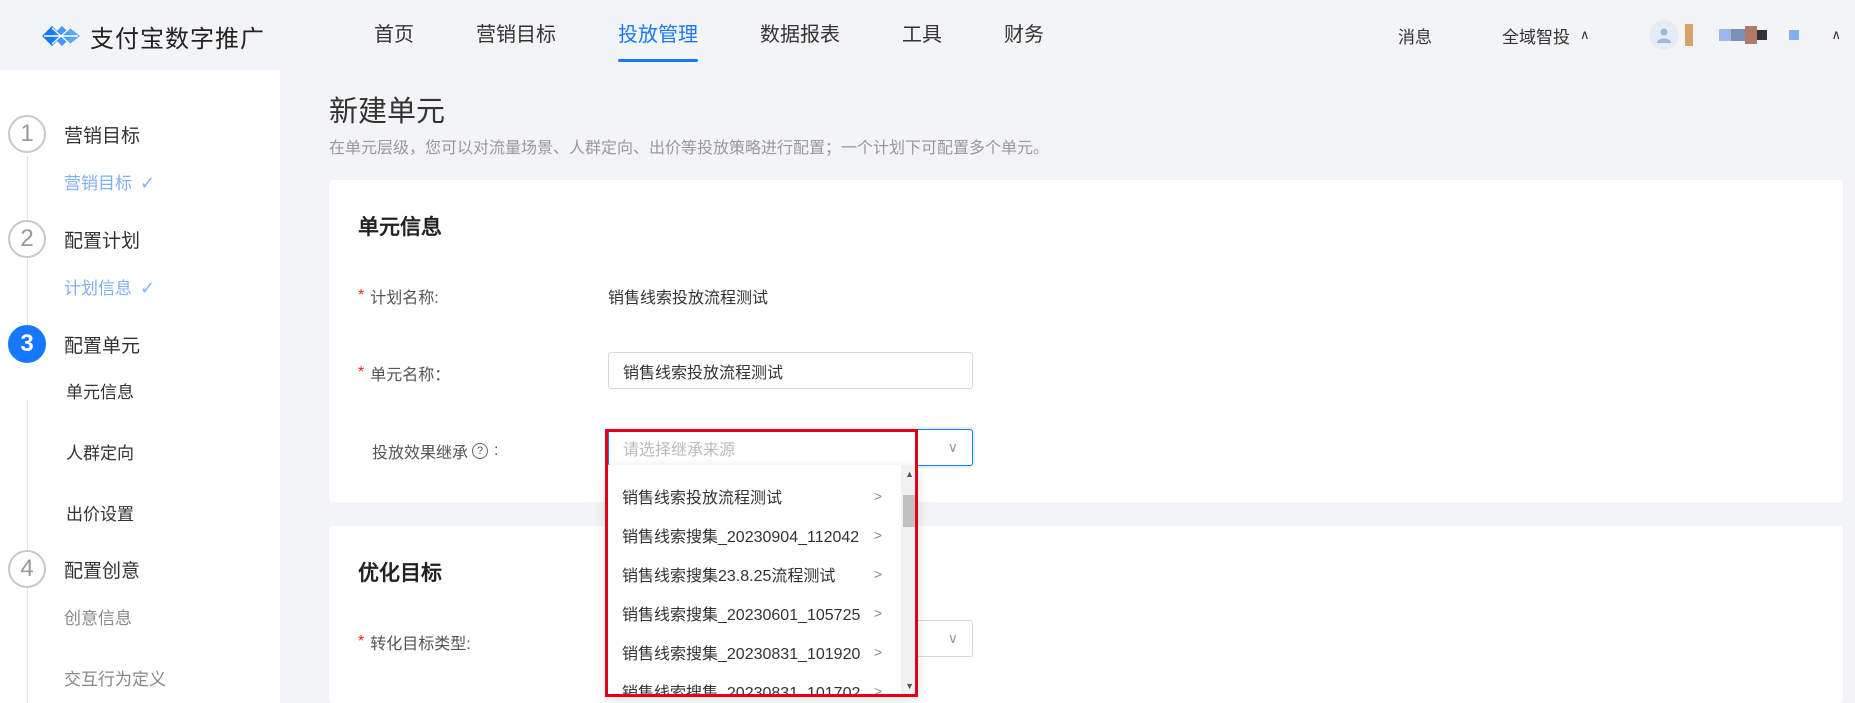 The width and height of the screenshot is (1855, 703). I want to click on plan-name-label: * 计划名称:, so click(398, 296).